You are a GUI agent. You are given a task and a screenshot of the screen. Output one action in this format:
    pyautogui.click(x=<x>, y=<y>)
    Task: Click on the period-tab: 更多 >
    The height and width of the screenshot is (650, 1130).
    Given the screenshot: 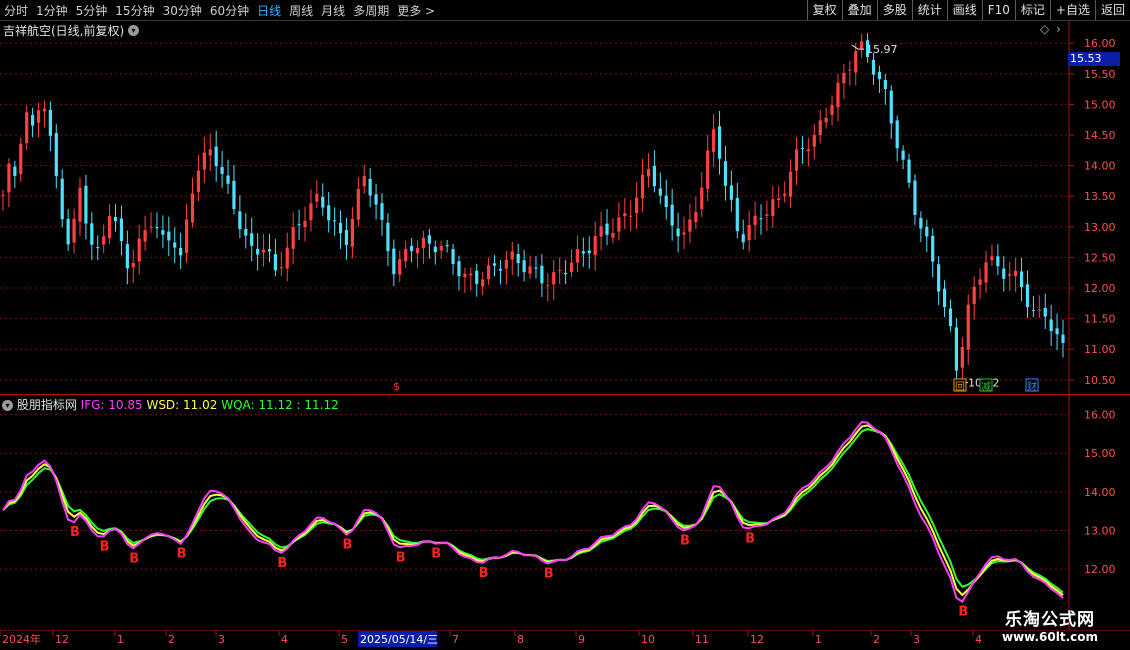 What is the action you would take?
    pyautogui.click(x=416, y=10)
    